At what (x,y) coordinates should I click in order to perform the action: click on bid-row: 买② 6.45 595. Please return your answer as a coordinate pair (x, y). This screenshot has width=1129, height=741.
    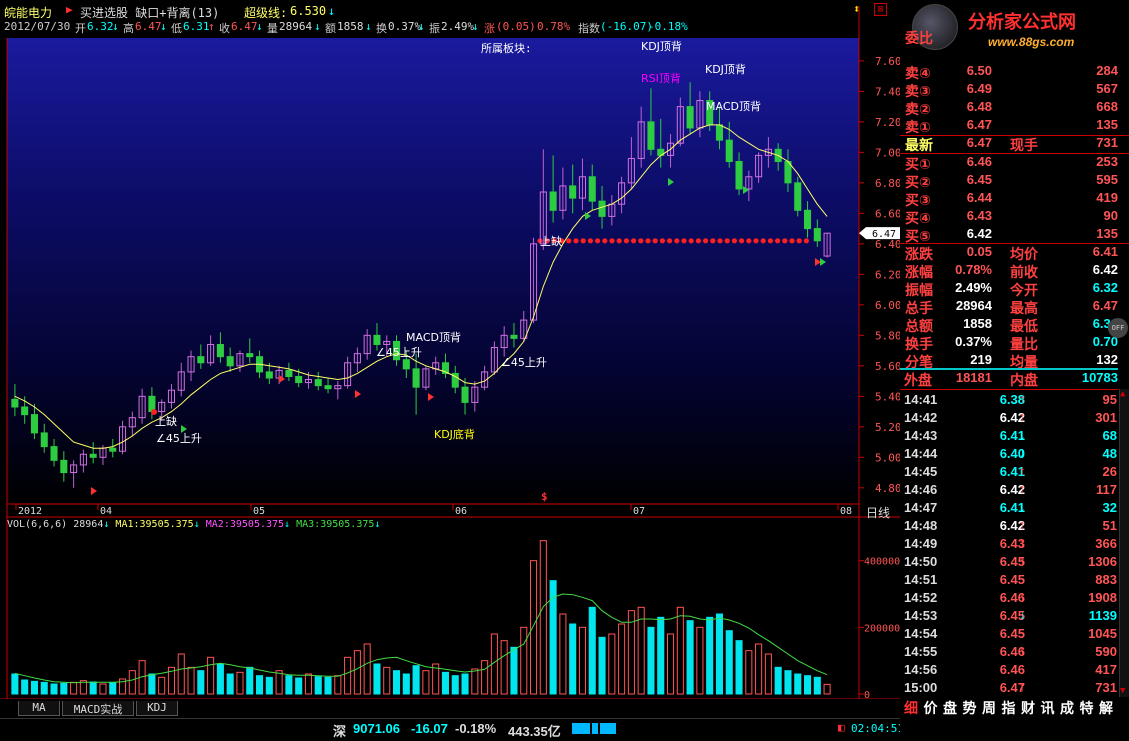
    Looking at the image, I should click on (1010, 181).